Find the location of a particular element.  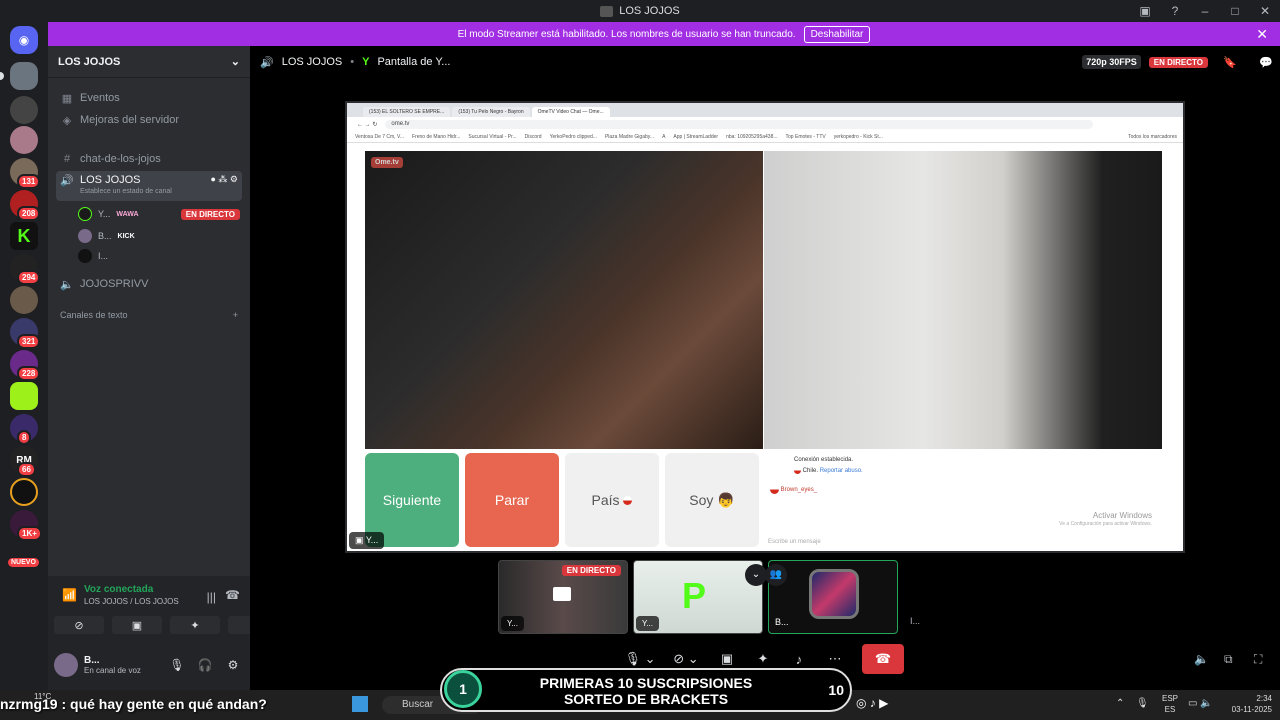

voice-user: B... KICK is located at coordinates (159, 236).